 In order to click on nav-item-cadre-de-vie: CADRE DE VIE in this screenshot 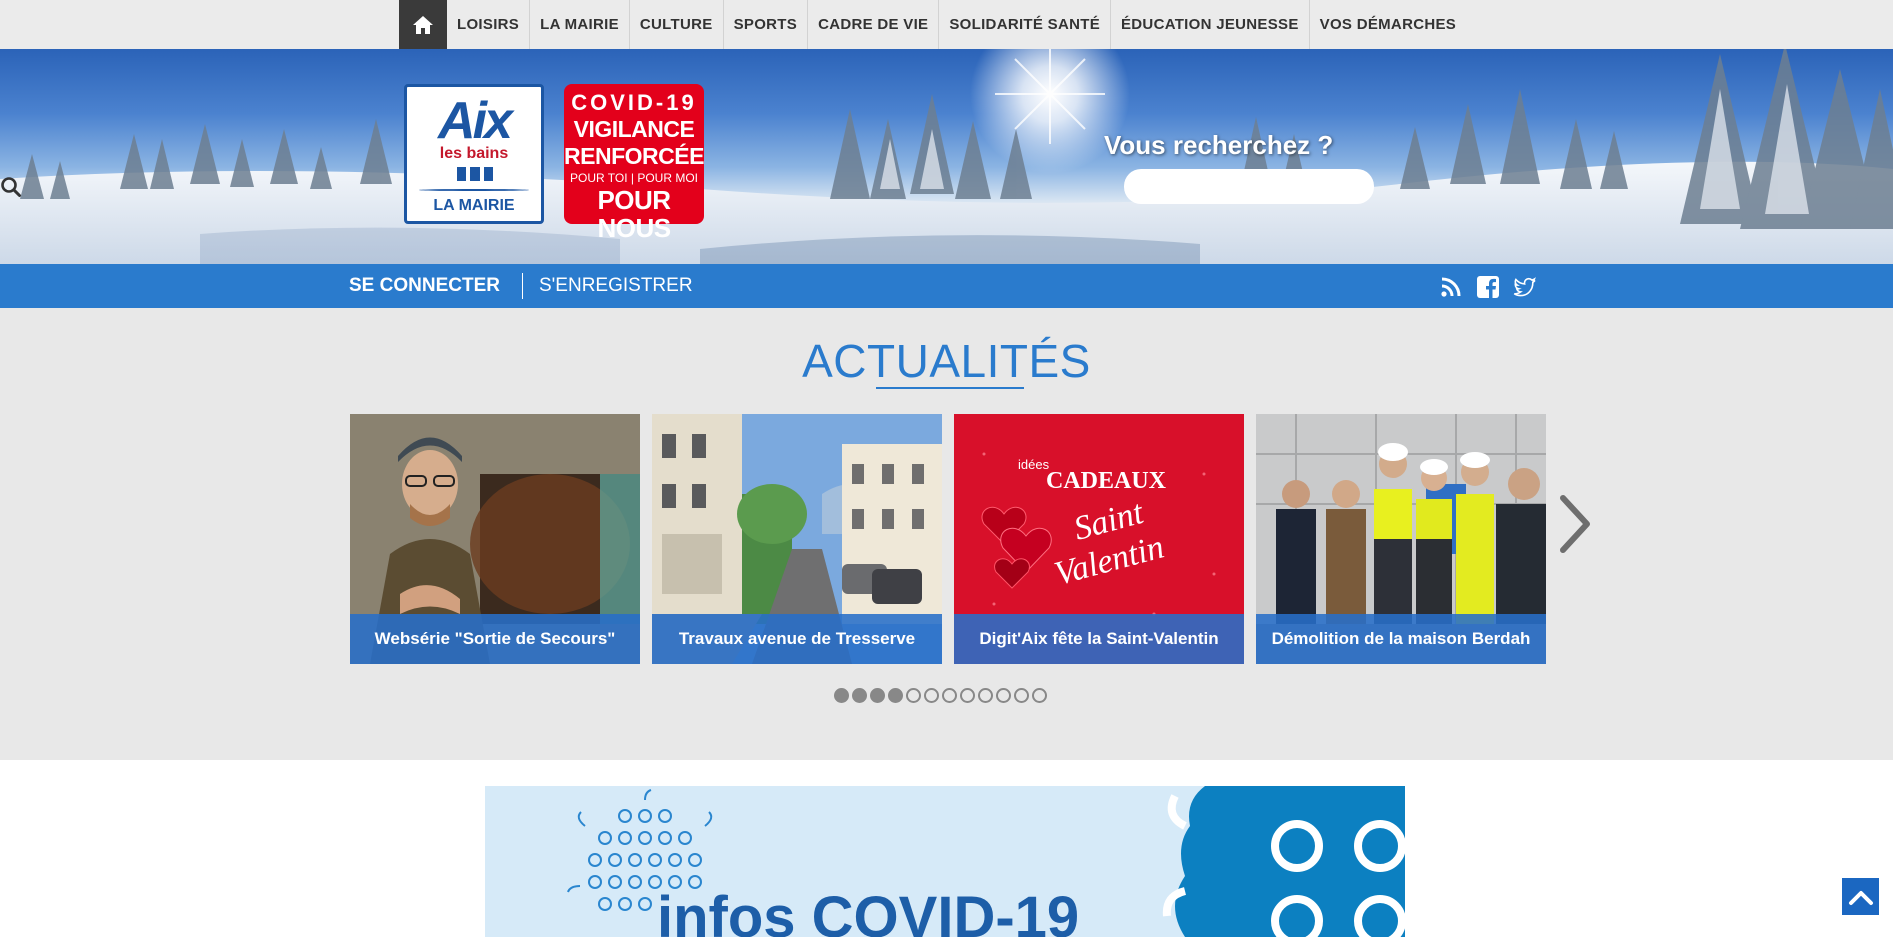, I will do `click(874, 24)`.